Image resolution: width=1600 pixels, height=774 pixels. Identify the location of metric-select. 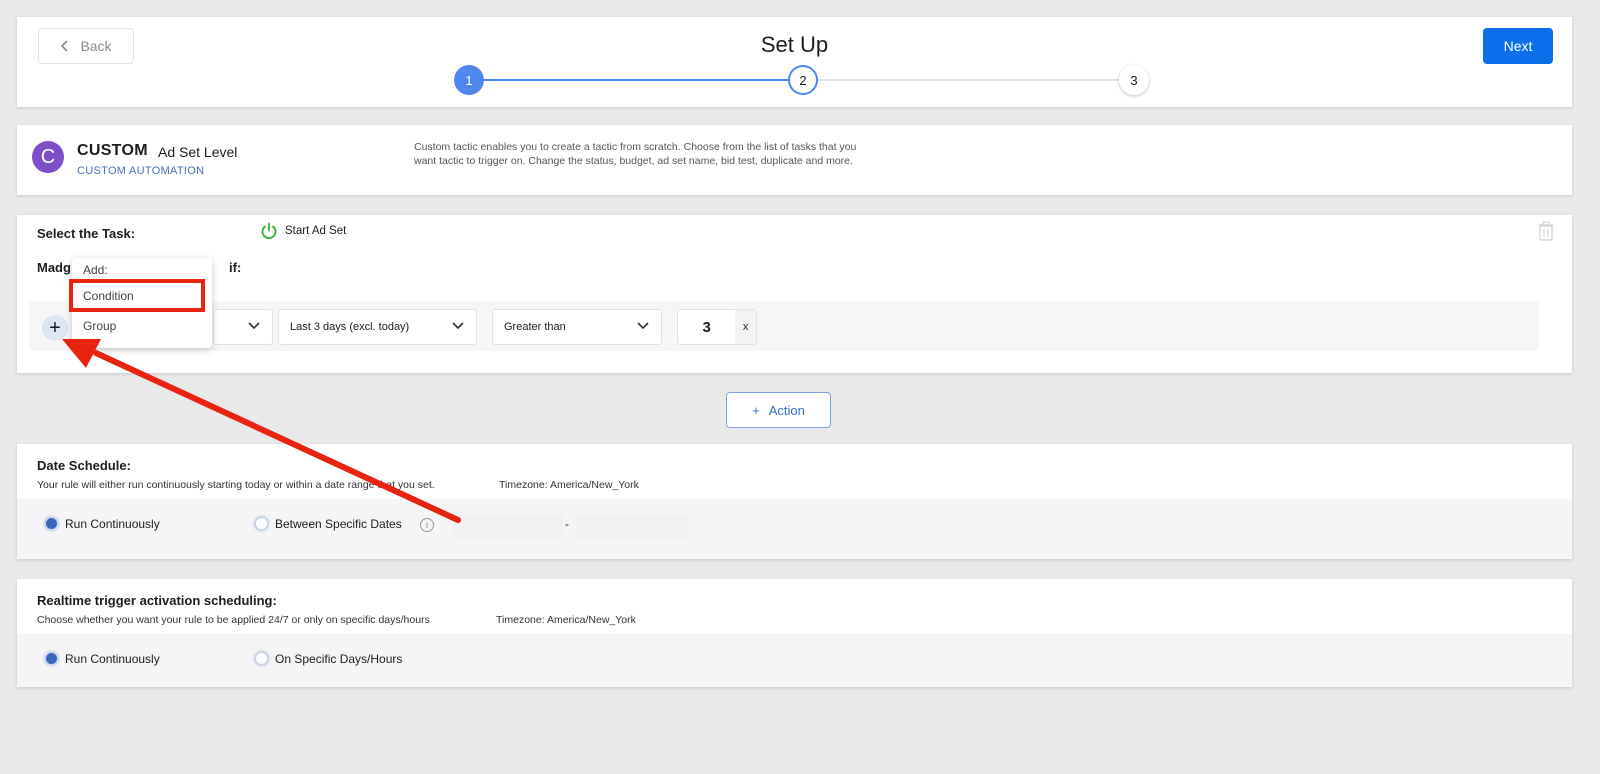
(243, 327).